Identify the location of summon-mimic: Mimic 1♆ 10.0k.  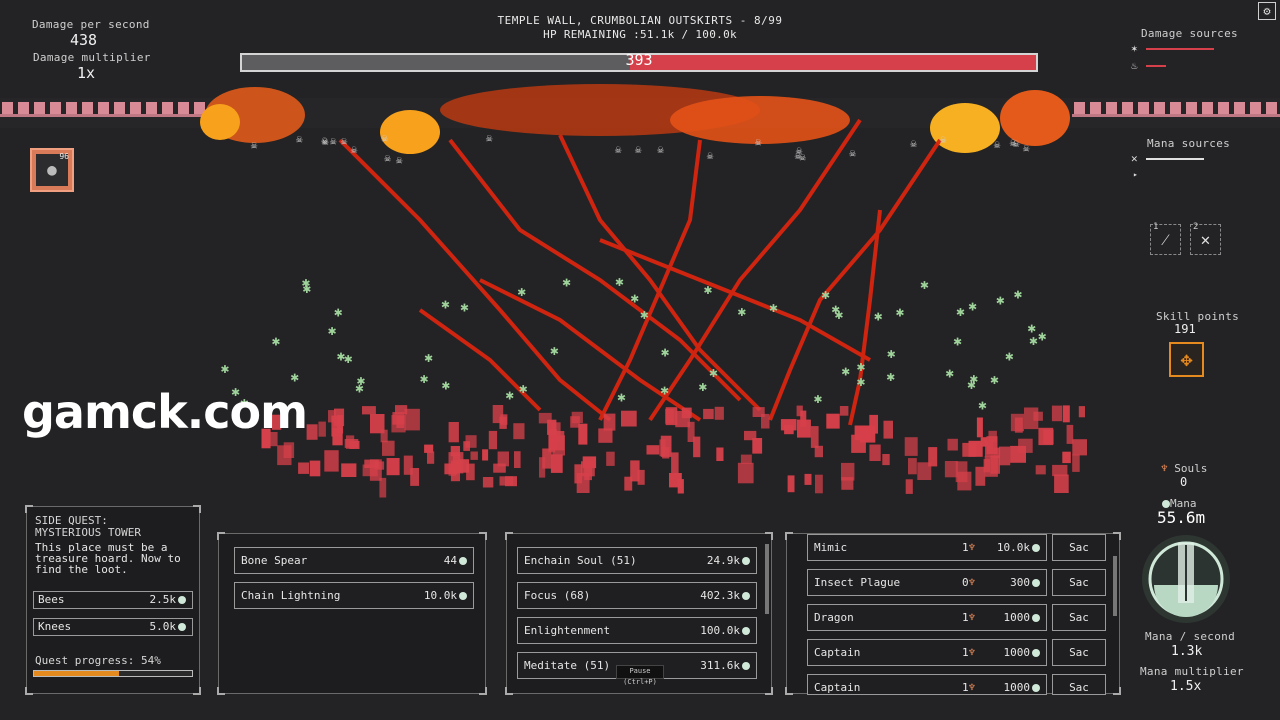
(927, 547).